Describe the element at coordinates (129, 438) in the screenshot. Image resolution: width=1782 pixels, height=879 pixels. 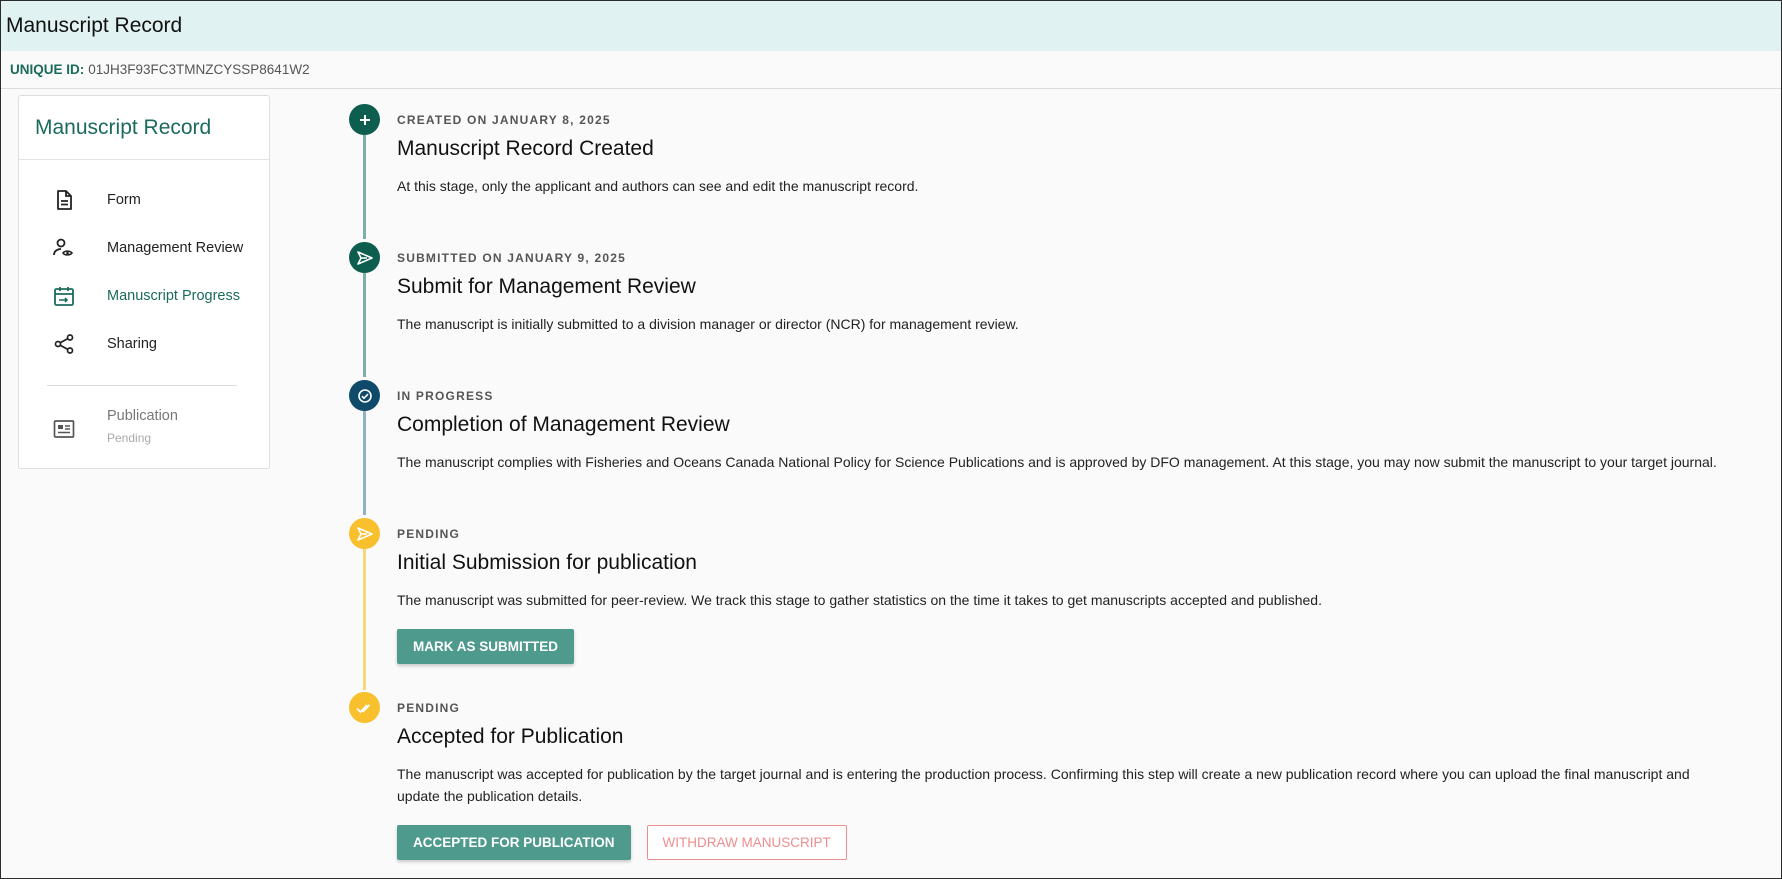
I see `publication-status: Pending` at that location.